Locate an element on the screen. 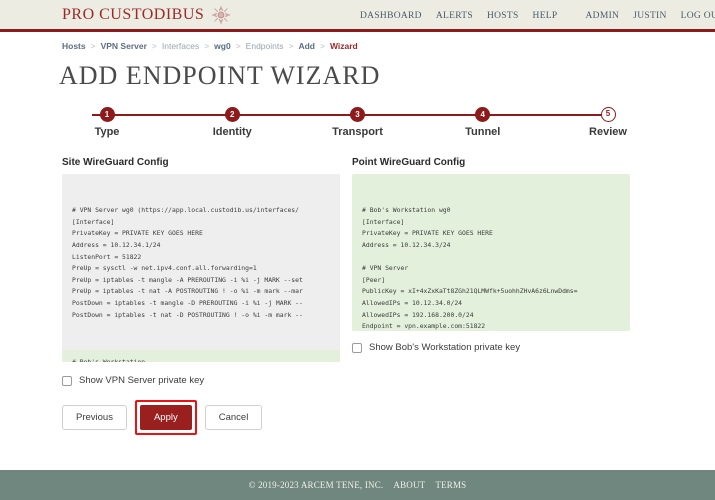 The height and width of the screenshot is (500, 715). apply-button-highlight: Apply is located at coordinates (165, 417).